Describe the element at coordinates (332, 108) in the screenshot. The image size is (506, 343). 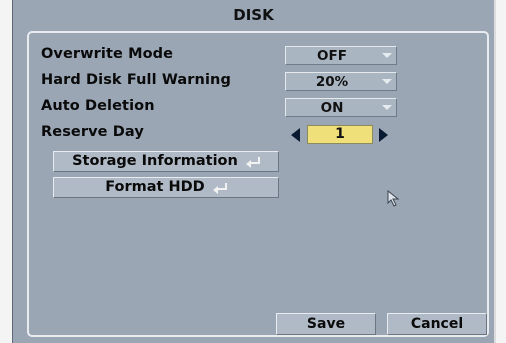
I see `auto-deletion-value: ON` at that location.